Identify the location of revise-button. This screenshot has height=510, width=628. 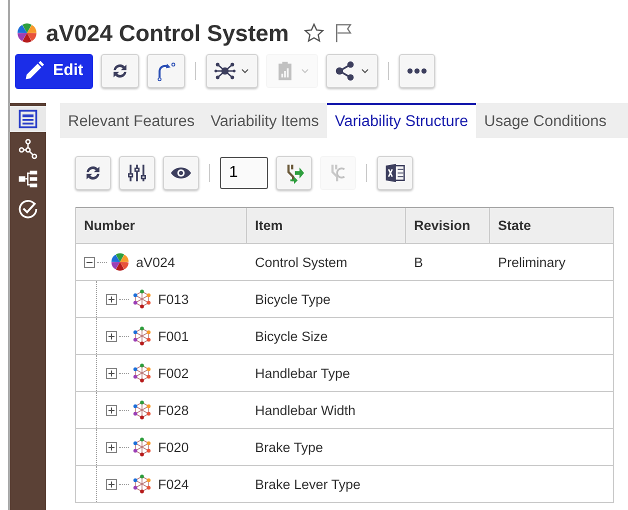
(166, 71).